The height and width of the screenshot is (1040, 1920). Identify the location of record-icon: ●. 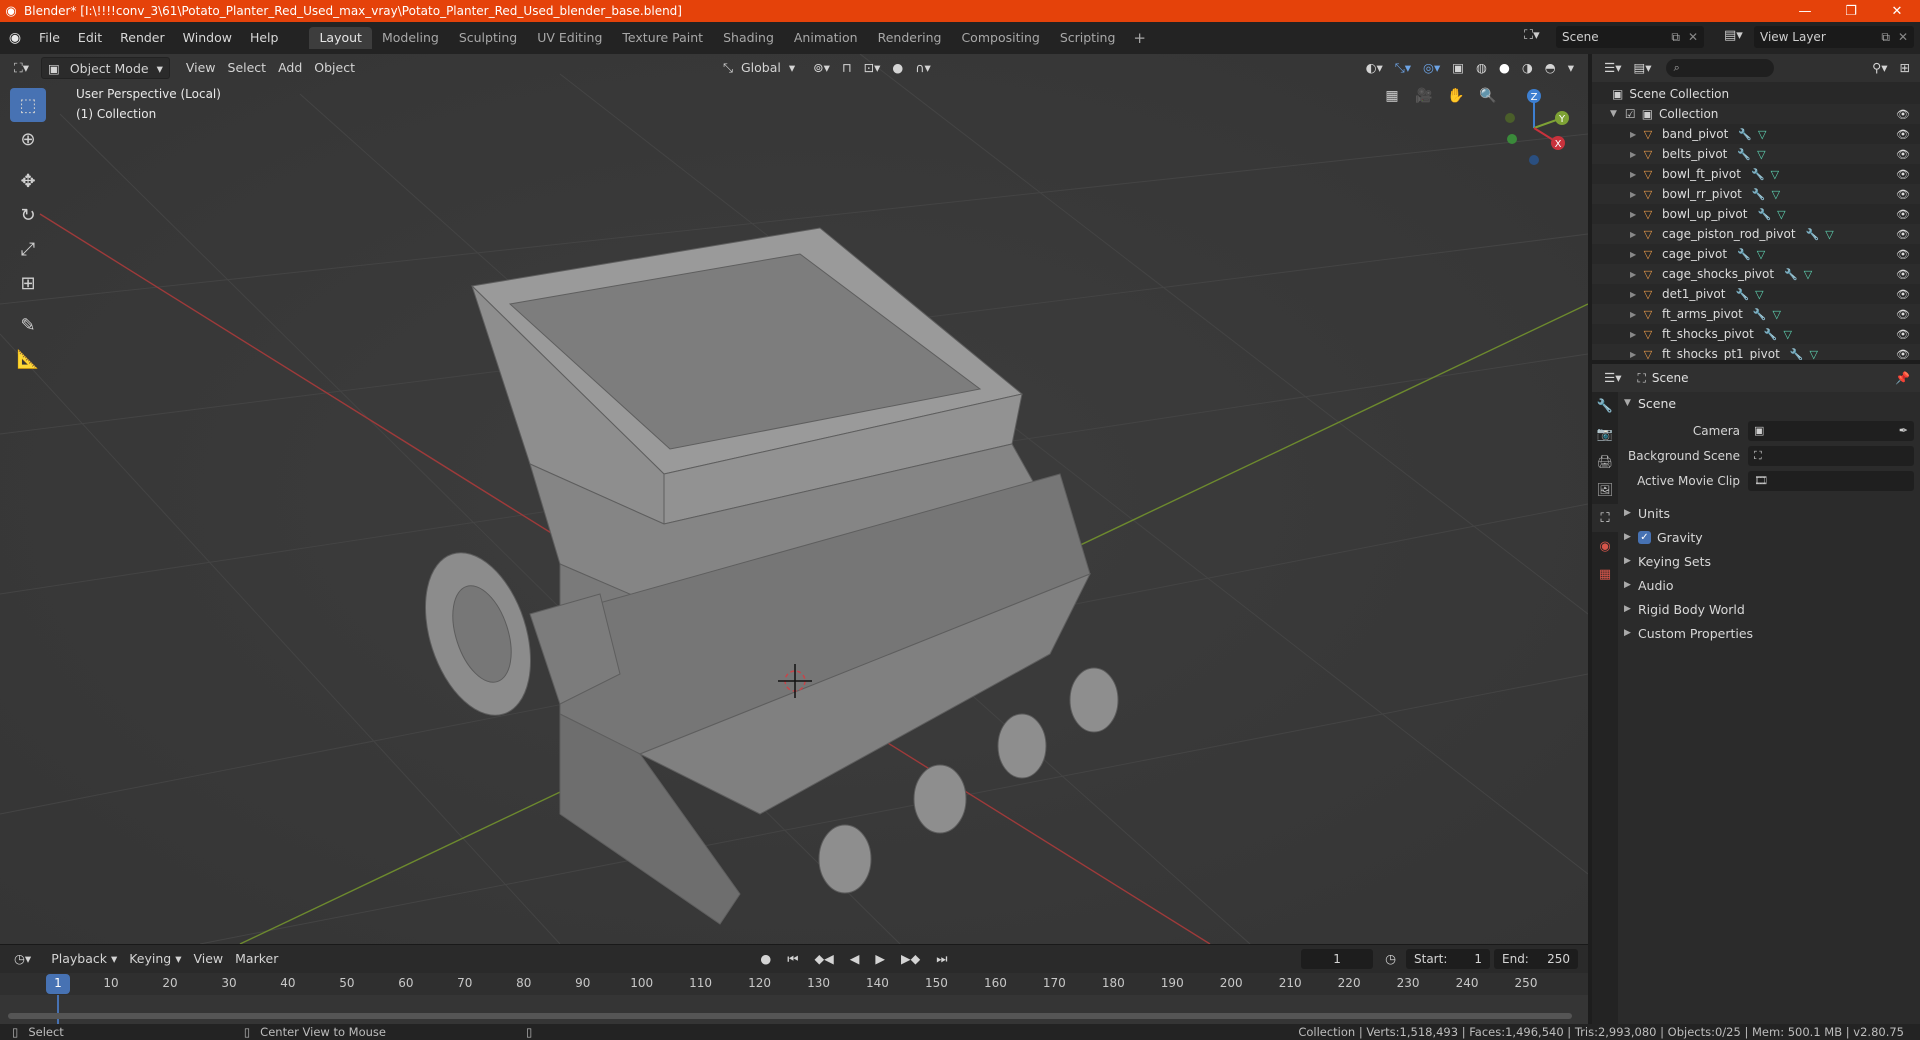
(765, 959).